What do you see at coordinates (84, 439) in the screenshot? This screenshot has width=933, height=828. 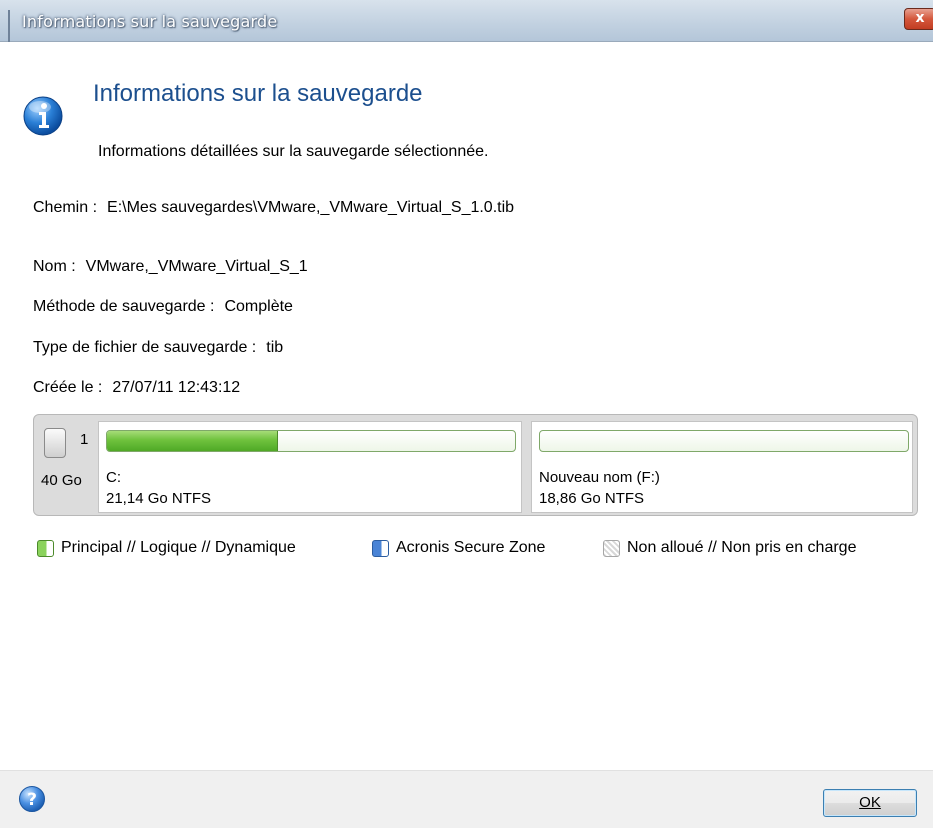 I see `disk-number: 1` at bounding box center [84, 439].